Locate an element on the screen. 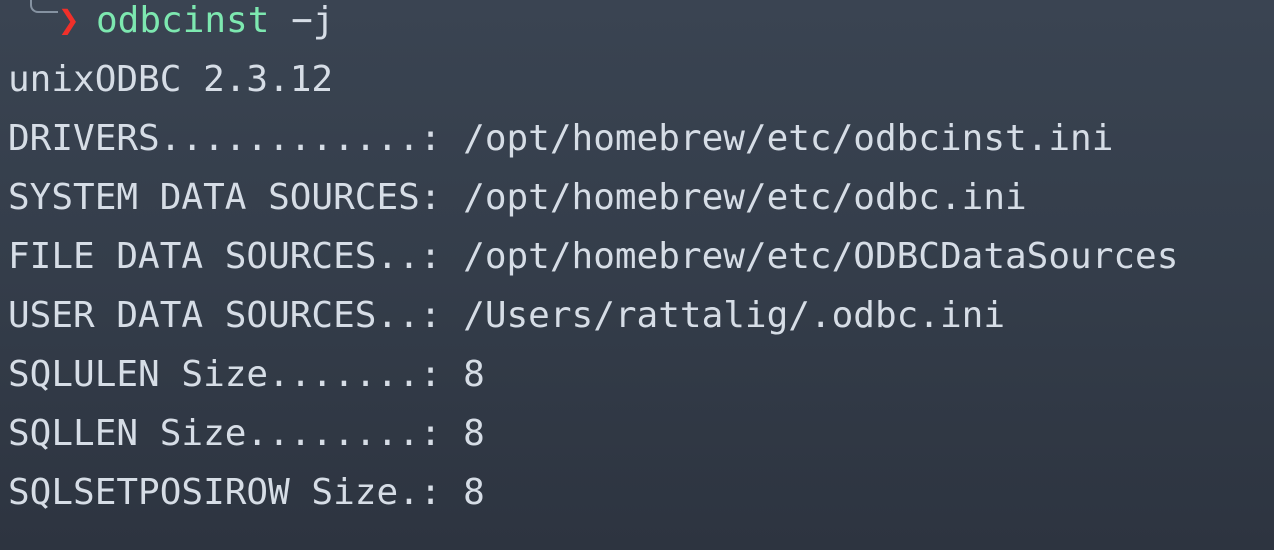 Image resolution: width=1274 pixels, height=550 pixels. output-line-sqllen-size: SQLLEN Size........: 8 is located at coordinates (246, 433).